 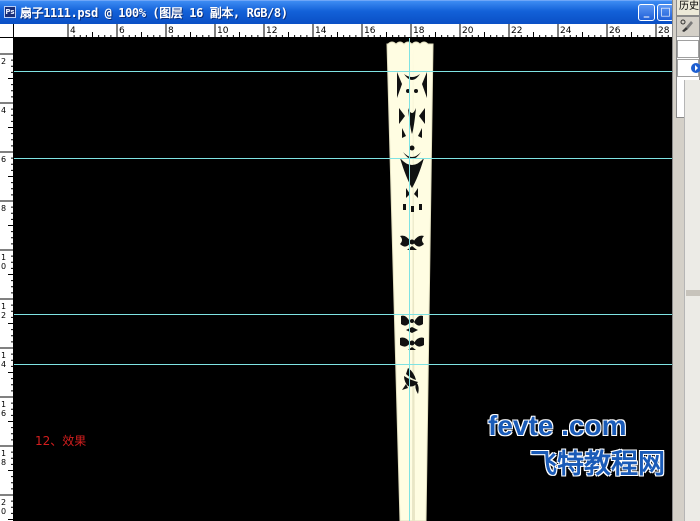 What do you see at coordinates (419, 31) in the screenshot?
I see `ruler-label: 18` at bounding box center [419, 31].